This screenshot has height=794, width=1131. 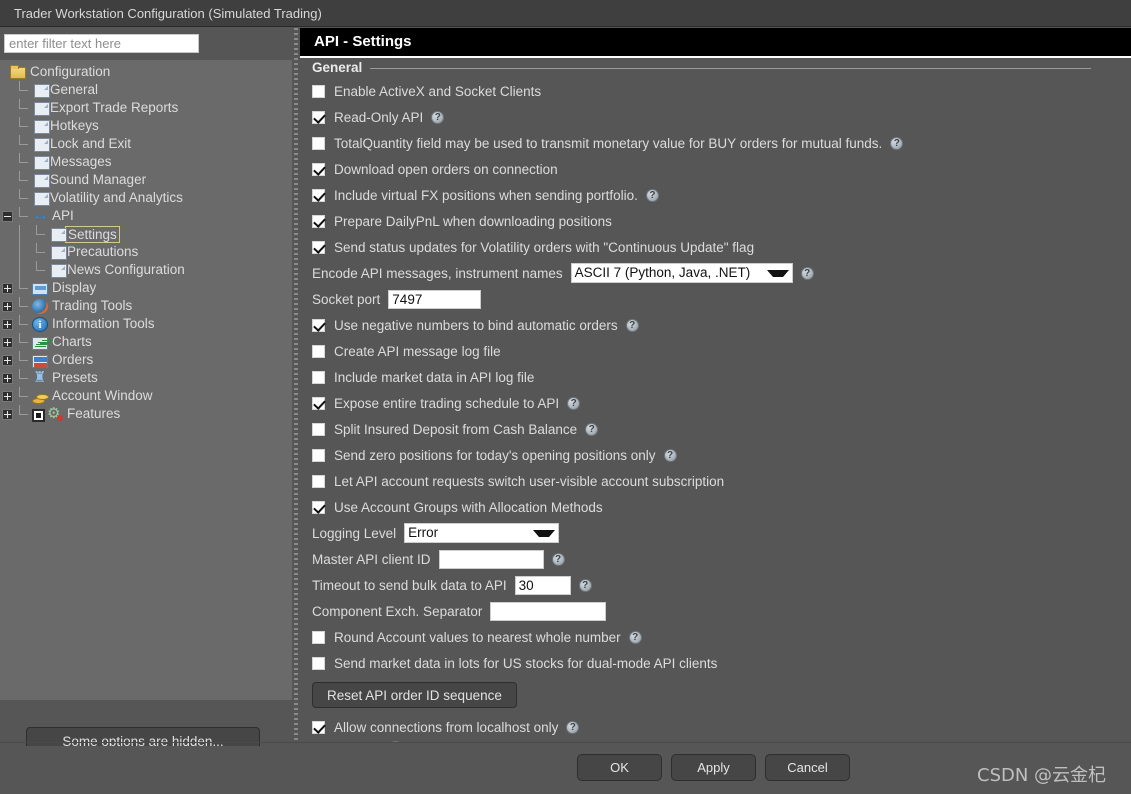 What do you see at coordinates (146, 360) in the screenshot?
I see `sidebar-item-orders: Orders` at bounding box center [146, 360].